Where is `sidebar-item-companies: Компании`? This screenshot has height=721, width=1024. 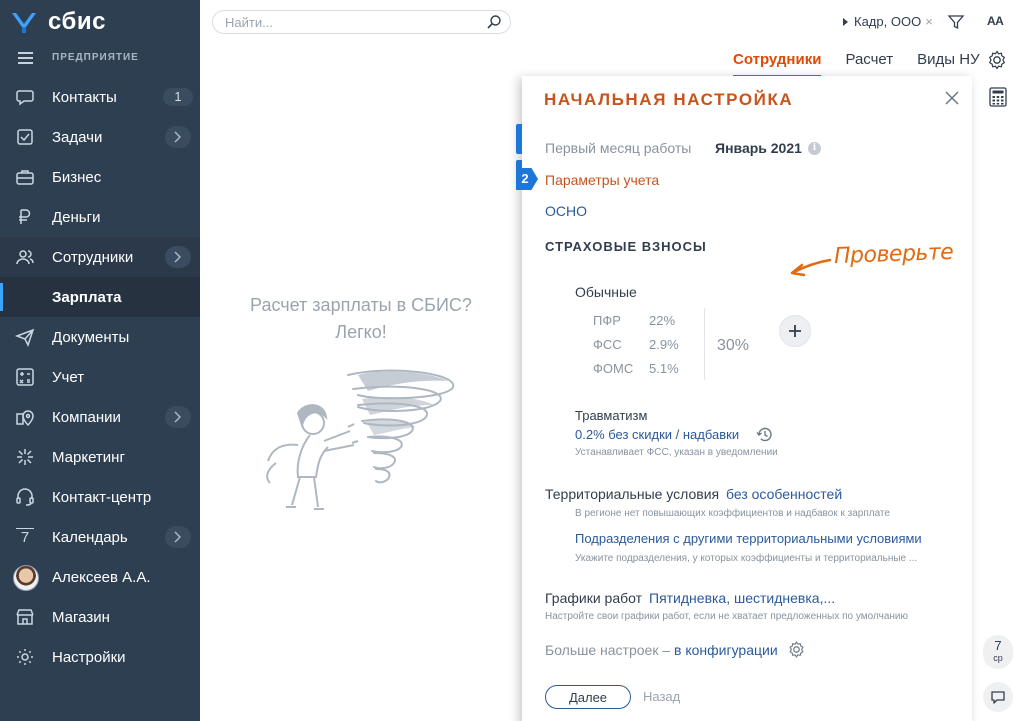
sidebar-item-companies: Компании is located at coordinates (100, 417).